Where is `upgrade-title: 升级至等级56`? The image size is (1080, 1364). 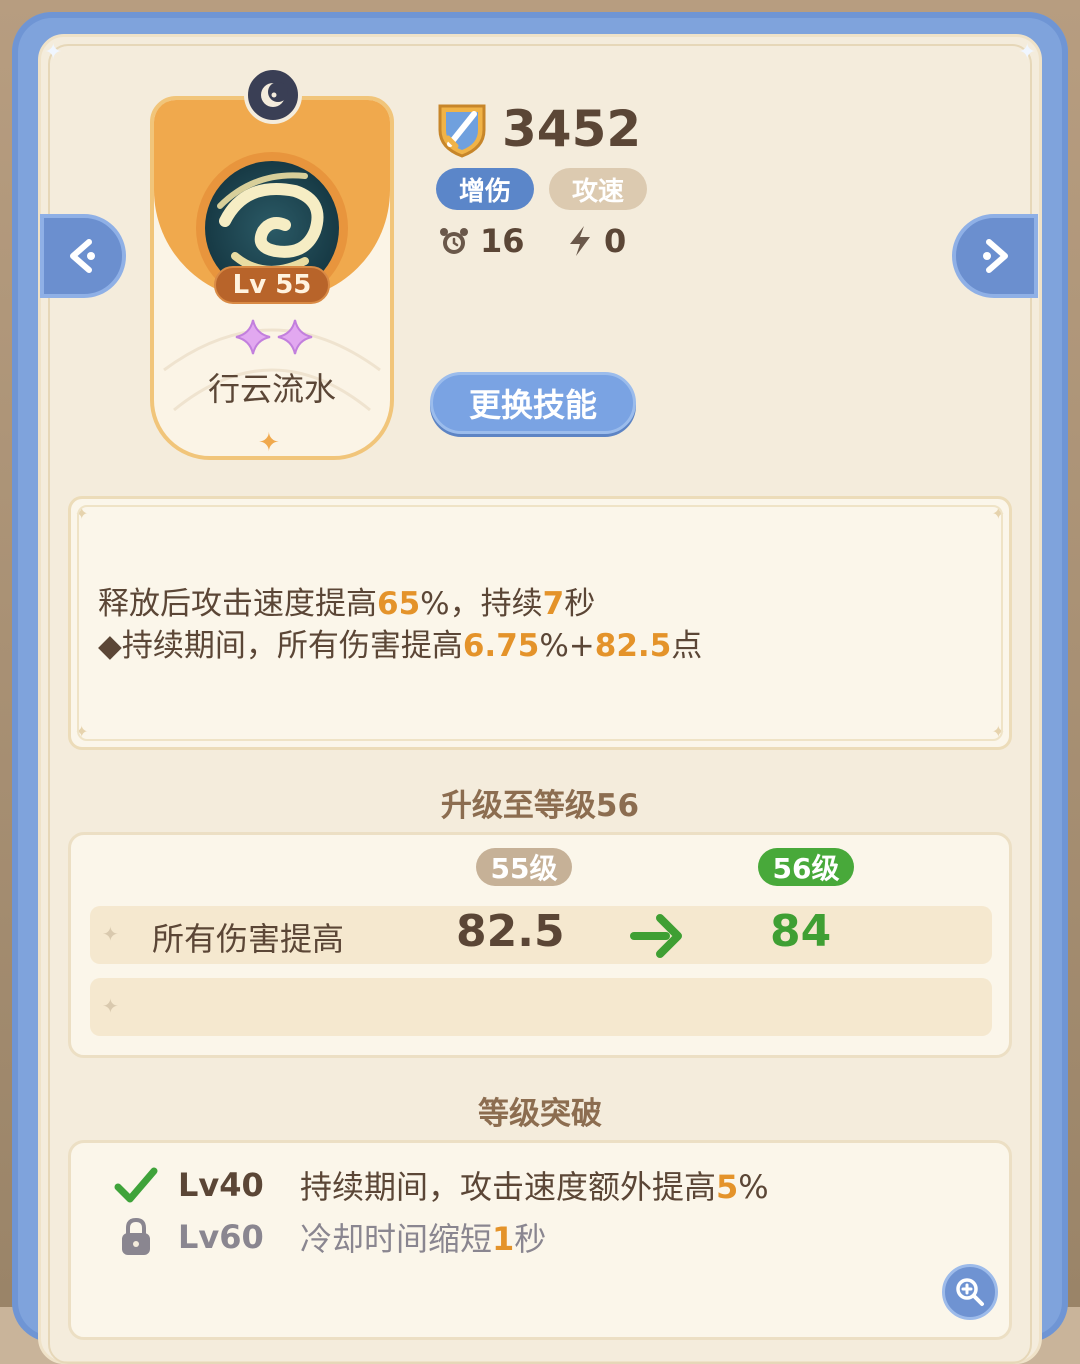 upgrade-title: 升级至等级56 is located at coordinates (540, 806).